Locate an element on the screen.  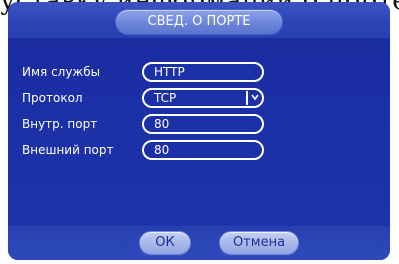
service-name-row: Имя службы HTTP is located at coordinates (147, 72).